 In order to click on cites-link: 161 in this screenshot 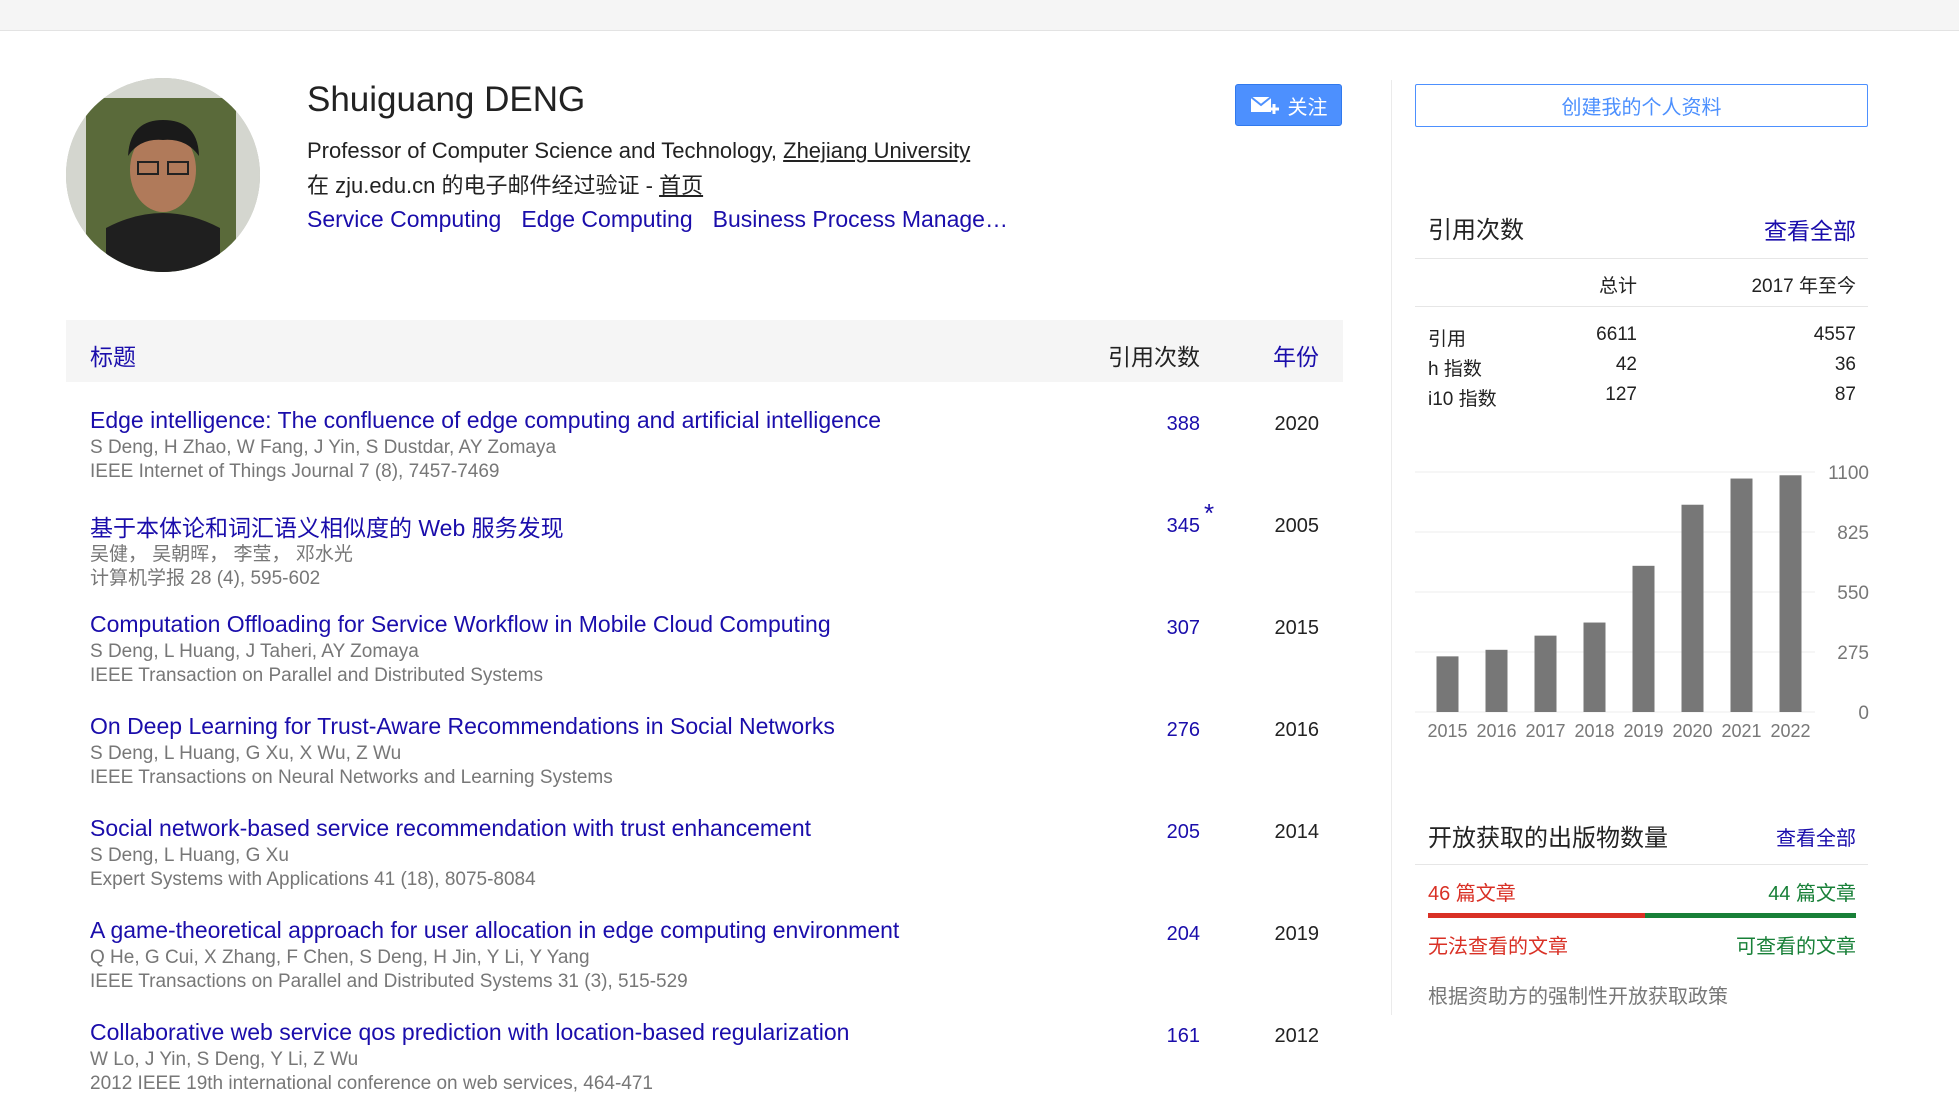, I will do `click(1183, 1036)`.